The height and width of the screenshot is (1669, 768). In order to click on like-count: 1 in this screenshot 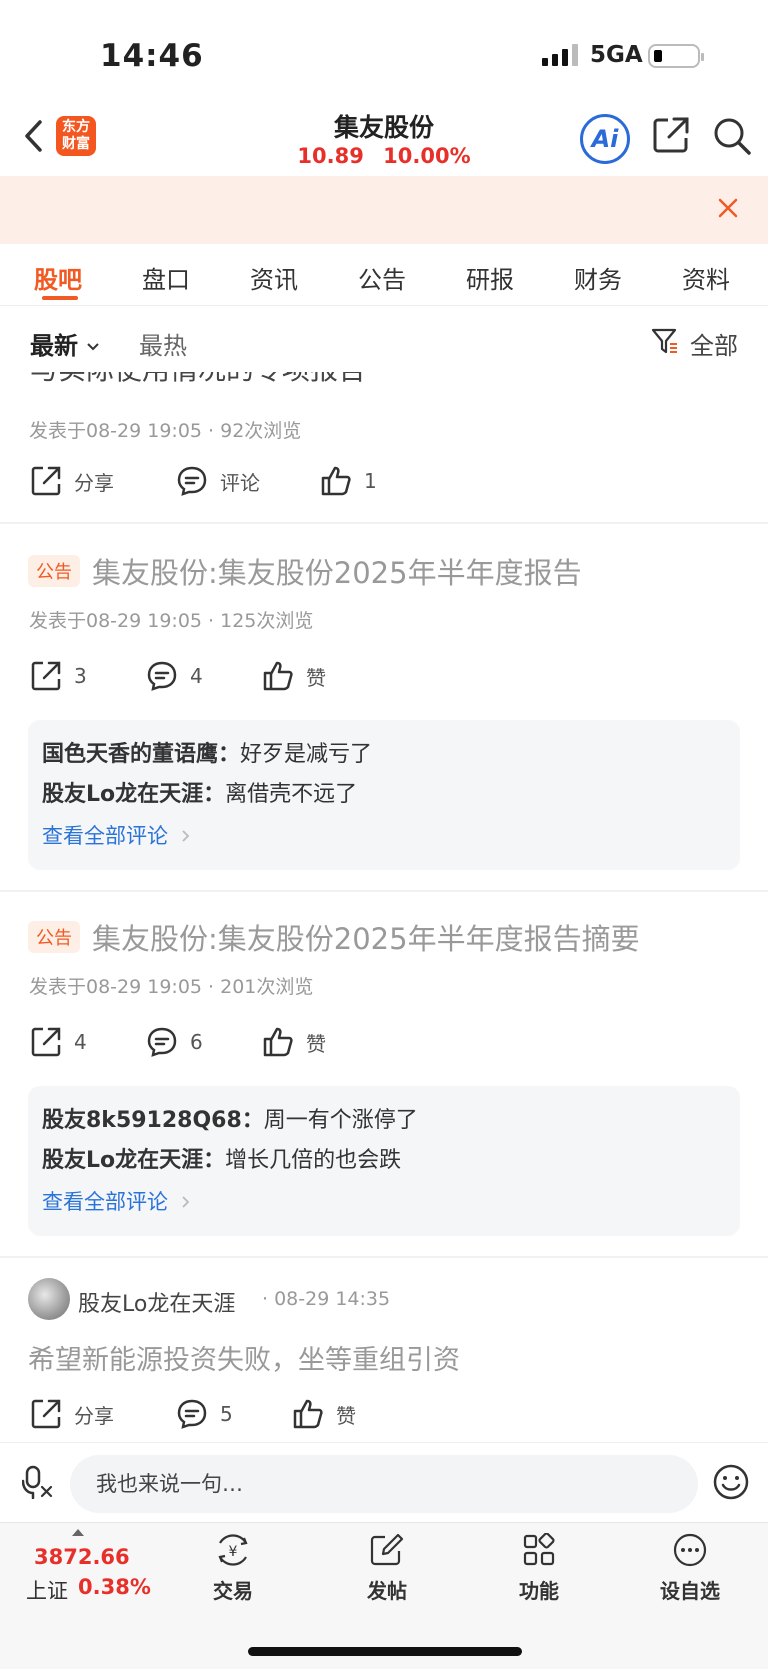, I will do `click(370, 481)`.